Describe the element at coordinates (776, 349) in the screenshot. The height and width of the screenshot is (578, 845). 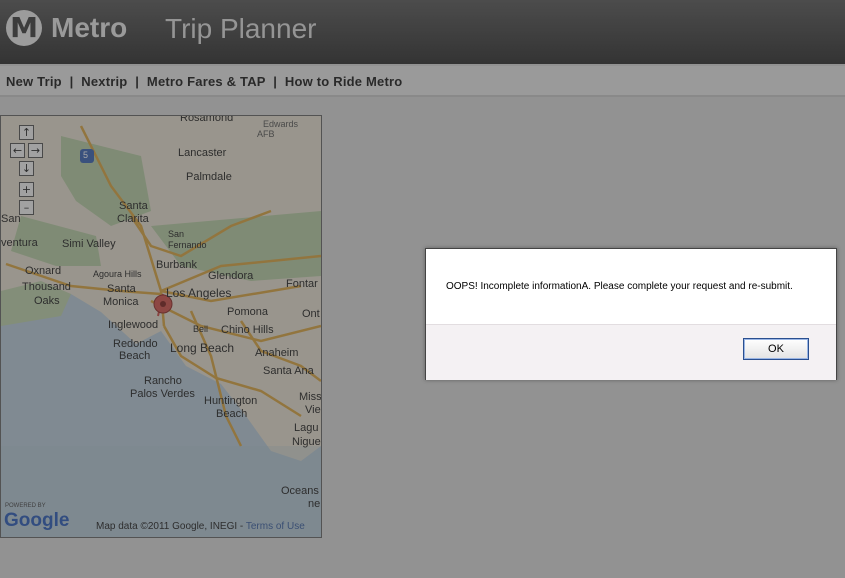
I see `ok-button: OK` at that location.